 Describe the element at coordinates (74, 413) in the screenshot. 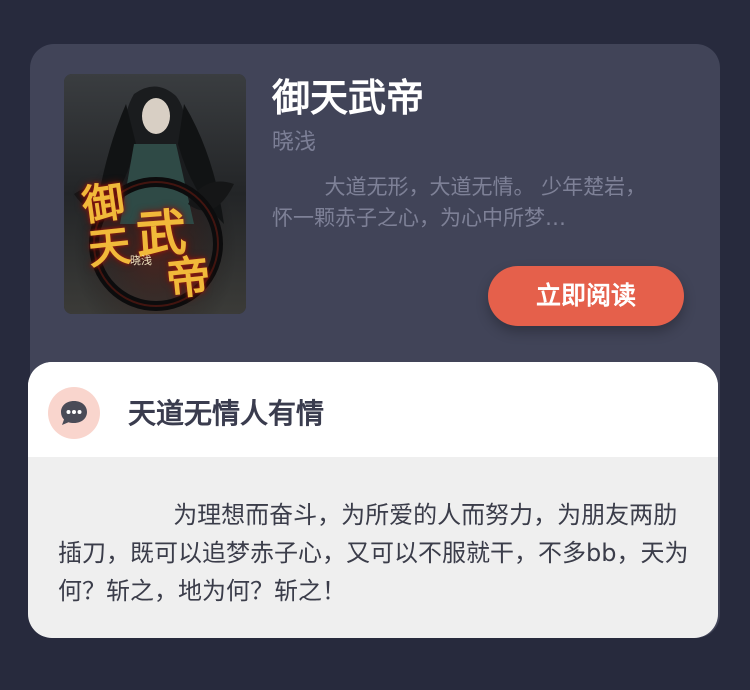

I see `chat-bubble-icon` at that location.